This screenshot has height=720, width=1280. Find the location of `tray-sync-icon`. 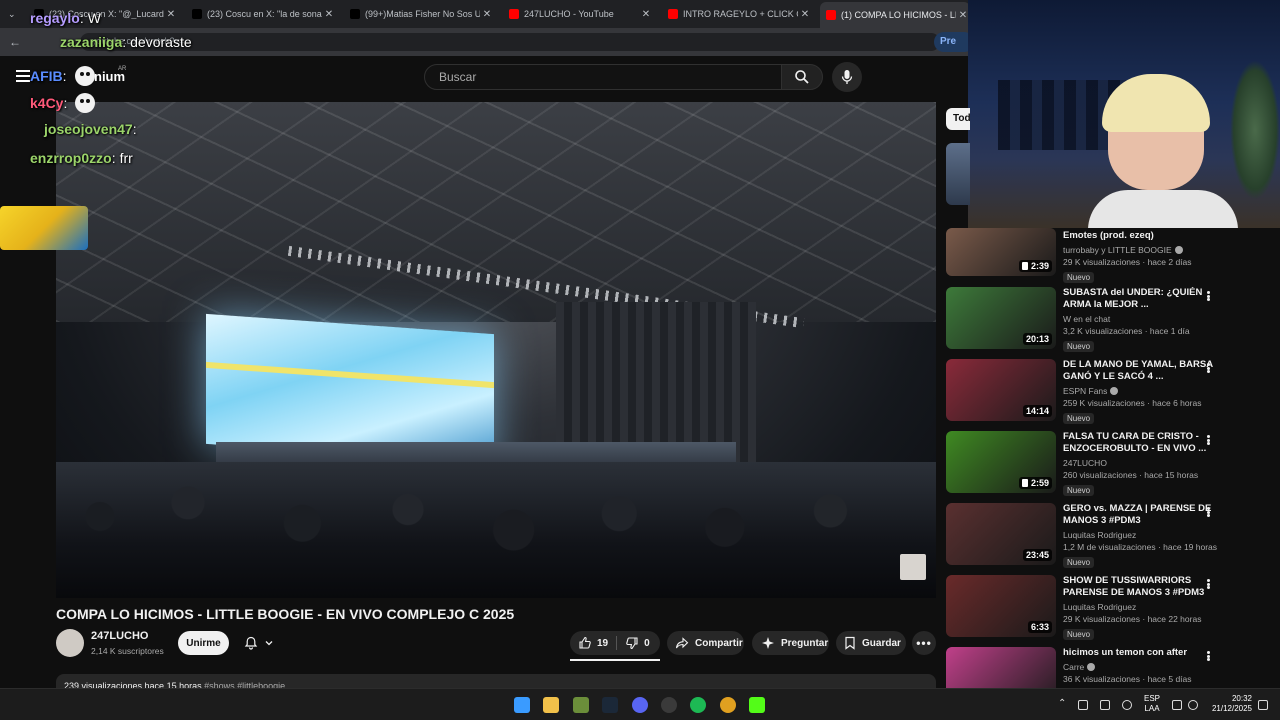

tray-sync-icon is located at coordinates (1083, 705).